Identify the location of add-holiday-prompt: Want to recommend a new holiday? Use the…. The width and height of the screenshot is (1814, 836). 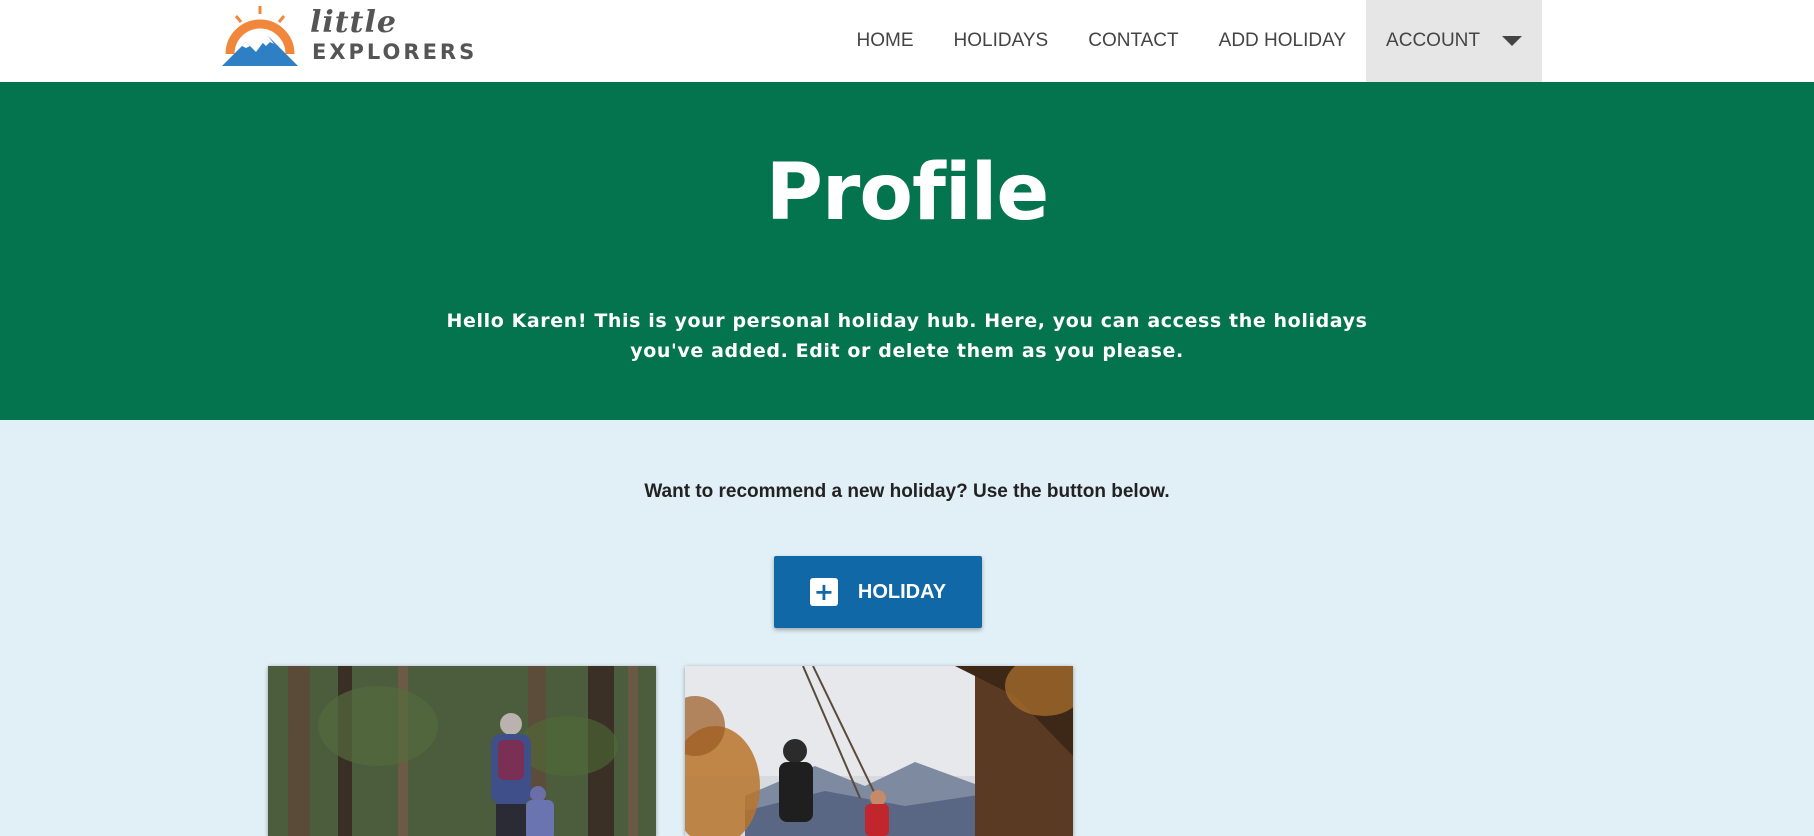
(907, 491).